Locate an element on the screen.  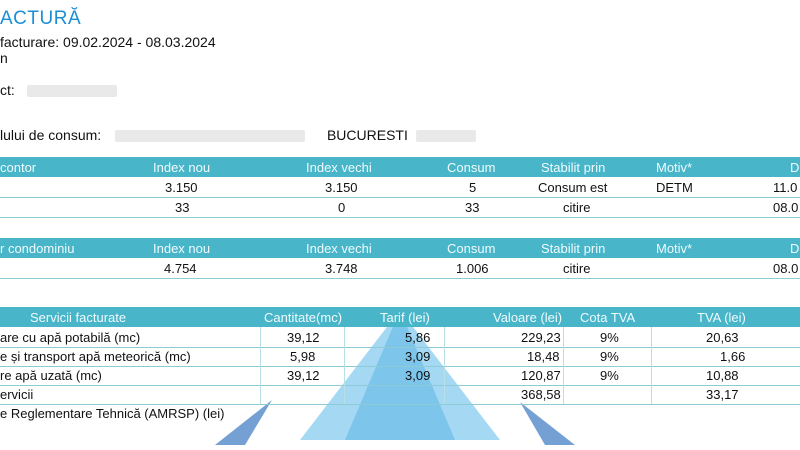
cell-index-old: 3.150 is located at coordinates (341, 187).